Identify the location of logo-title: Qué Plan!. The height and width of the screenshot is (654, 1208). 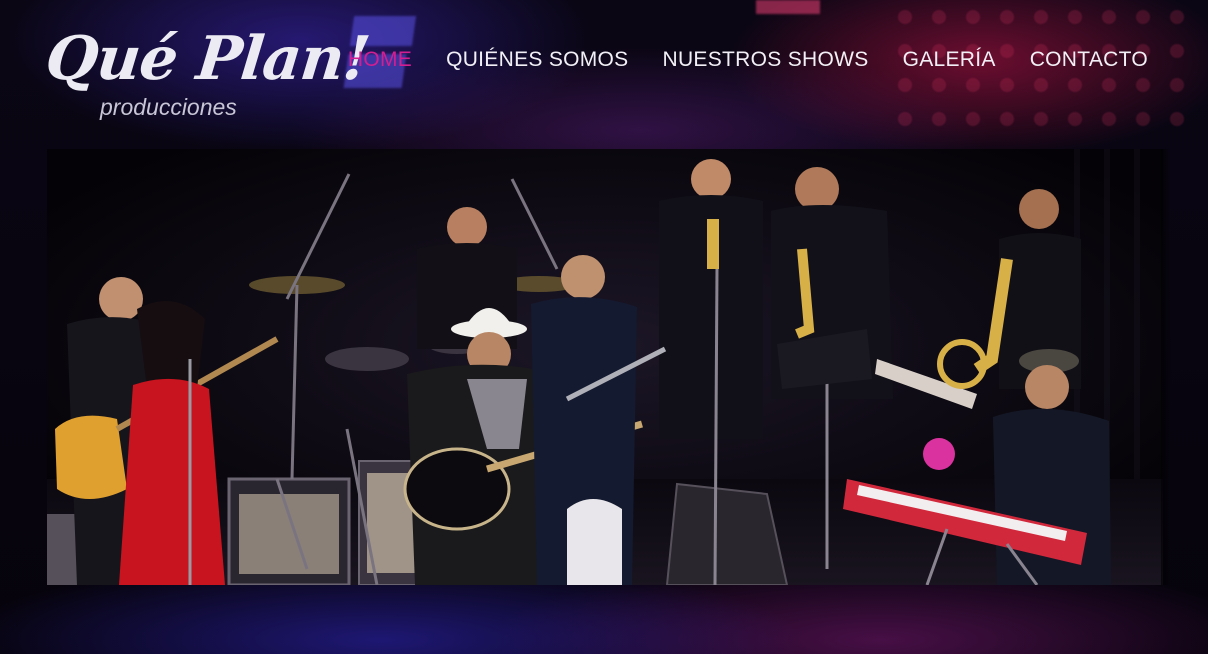
(207, 59).